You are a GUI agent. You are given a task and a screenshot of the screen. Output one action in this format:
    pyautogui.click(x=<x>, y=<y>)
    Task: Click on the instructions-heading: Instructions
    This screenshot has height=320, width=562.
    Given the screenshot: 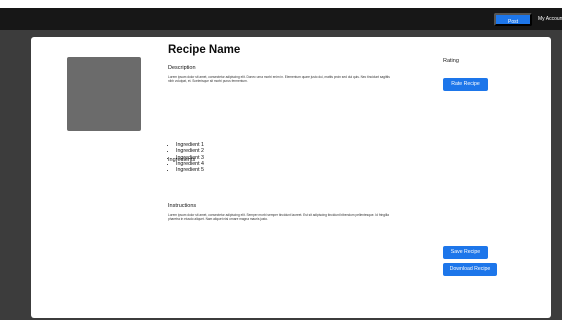 What is the action you would take?
    pyautogui.click(x=182, y=206)
    